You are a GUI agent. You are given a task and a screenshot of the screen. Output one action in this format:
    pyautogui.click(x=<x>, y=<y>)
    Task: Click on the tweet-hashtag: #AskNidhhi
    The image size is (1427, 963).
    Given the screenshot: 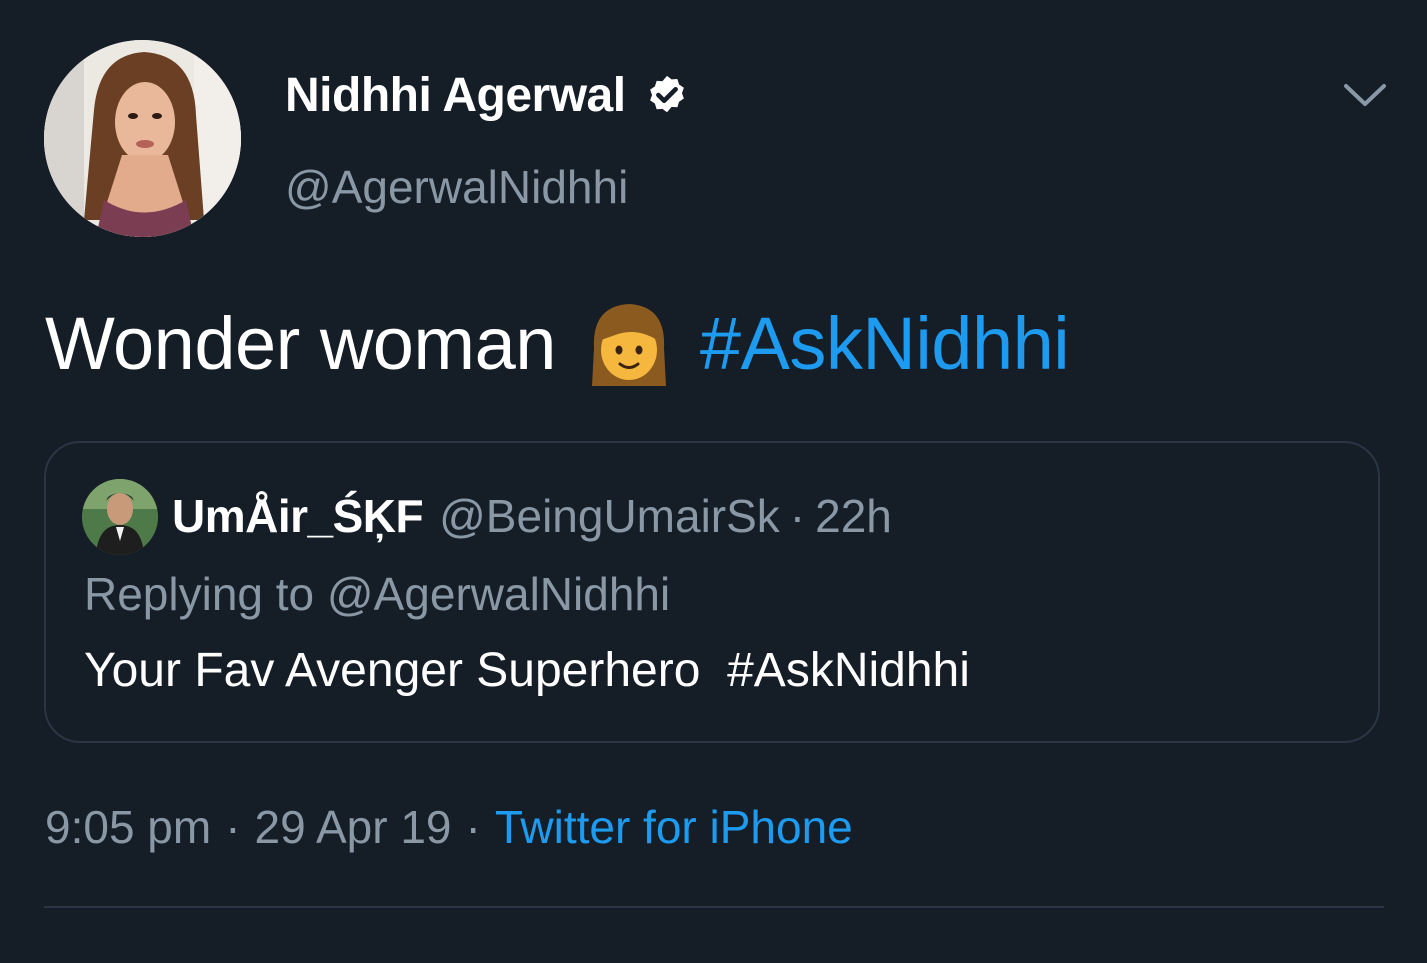 What is the action you would take?
    pyautogui.click(x=885, y=343)
    